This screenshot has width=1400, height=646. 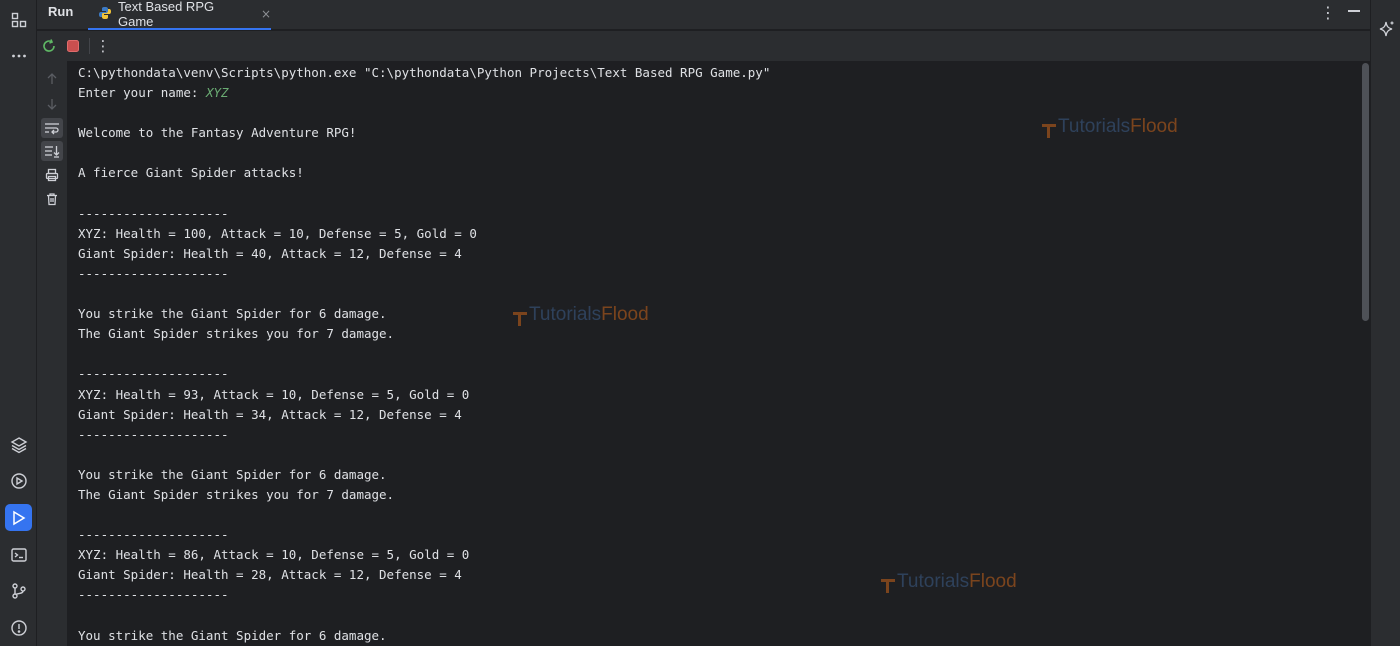 What do you see at coordinates (166, 14) in the screenshot?
I see `tab-title: Text Based RPG Game` at bounding box center [166, 14].